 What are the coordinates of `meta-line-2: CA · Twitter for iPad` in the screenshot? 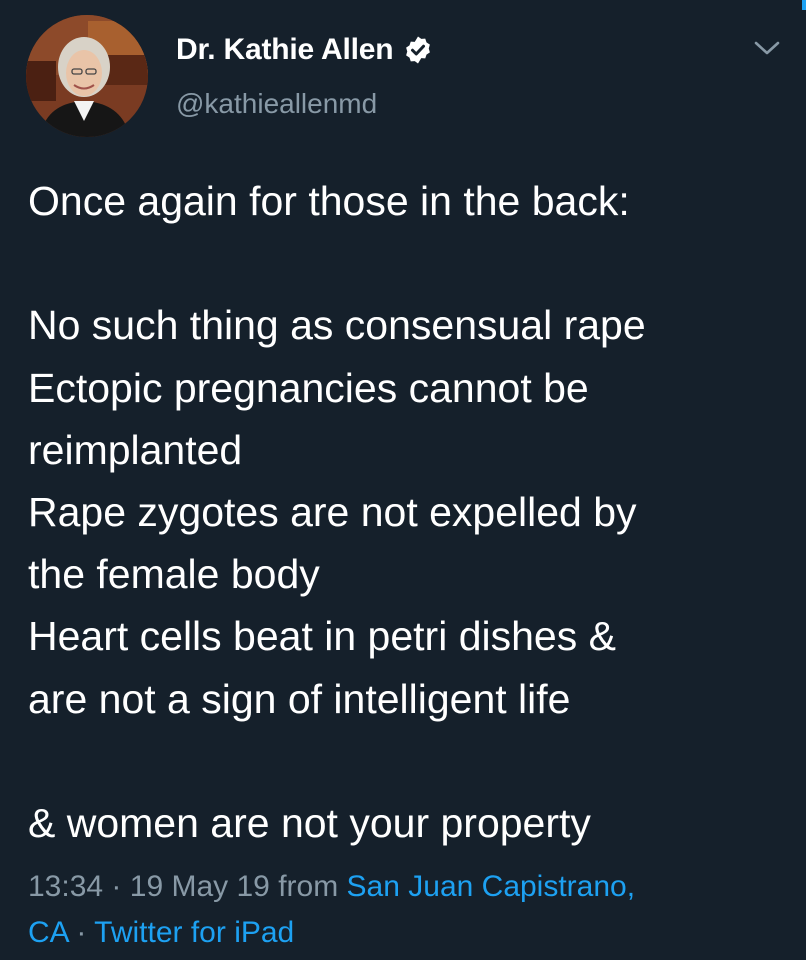 It's located at (413, 933).